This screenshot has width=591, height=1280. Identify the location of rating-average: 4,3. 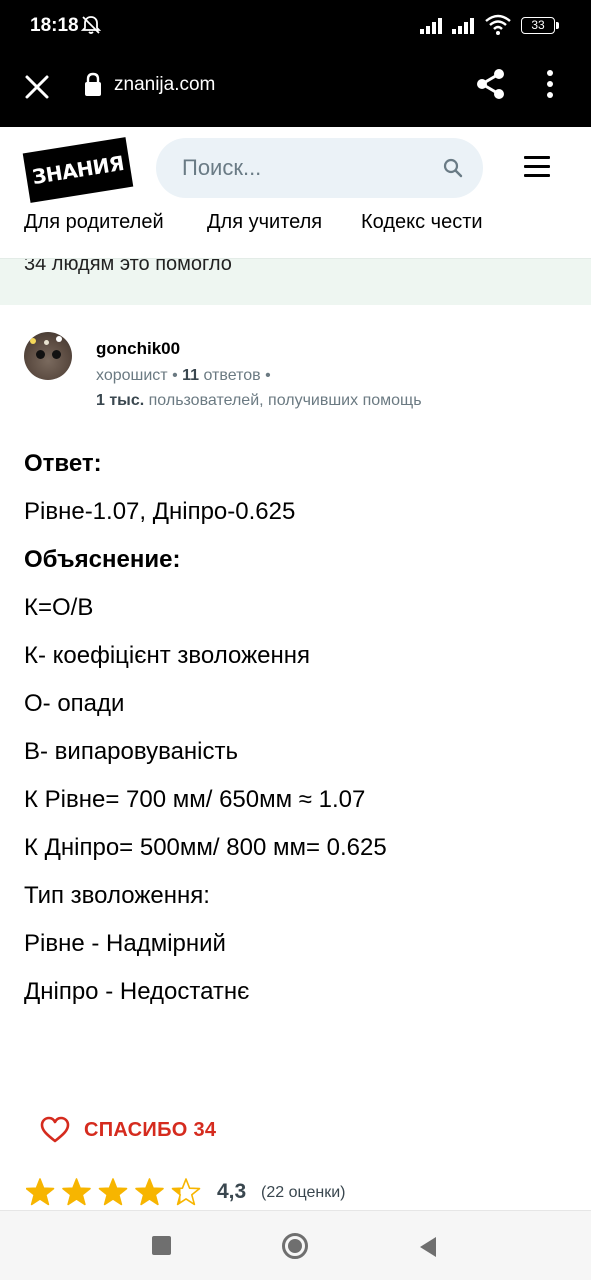
(232, 1191).